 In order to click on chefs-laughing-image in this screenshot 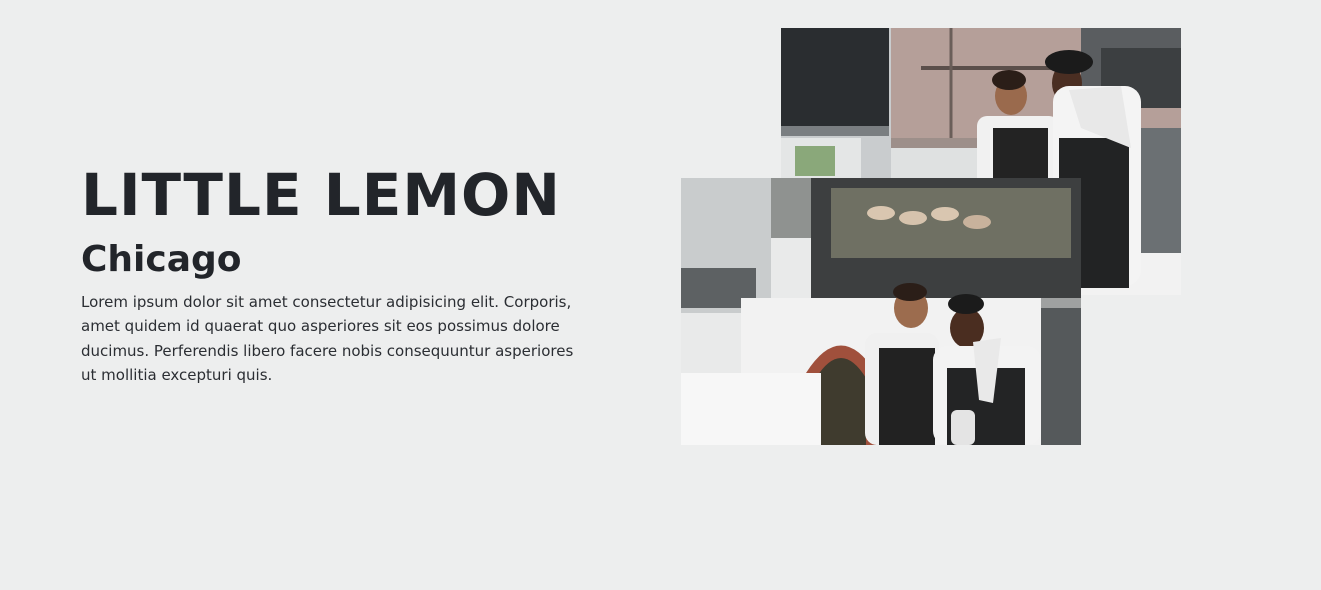, I will do `click(881, 311)`.